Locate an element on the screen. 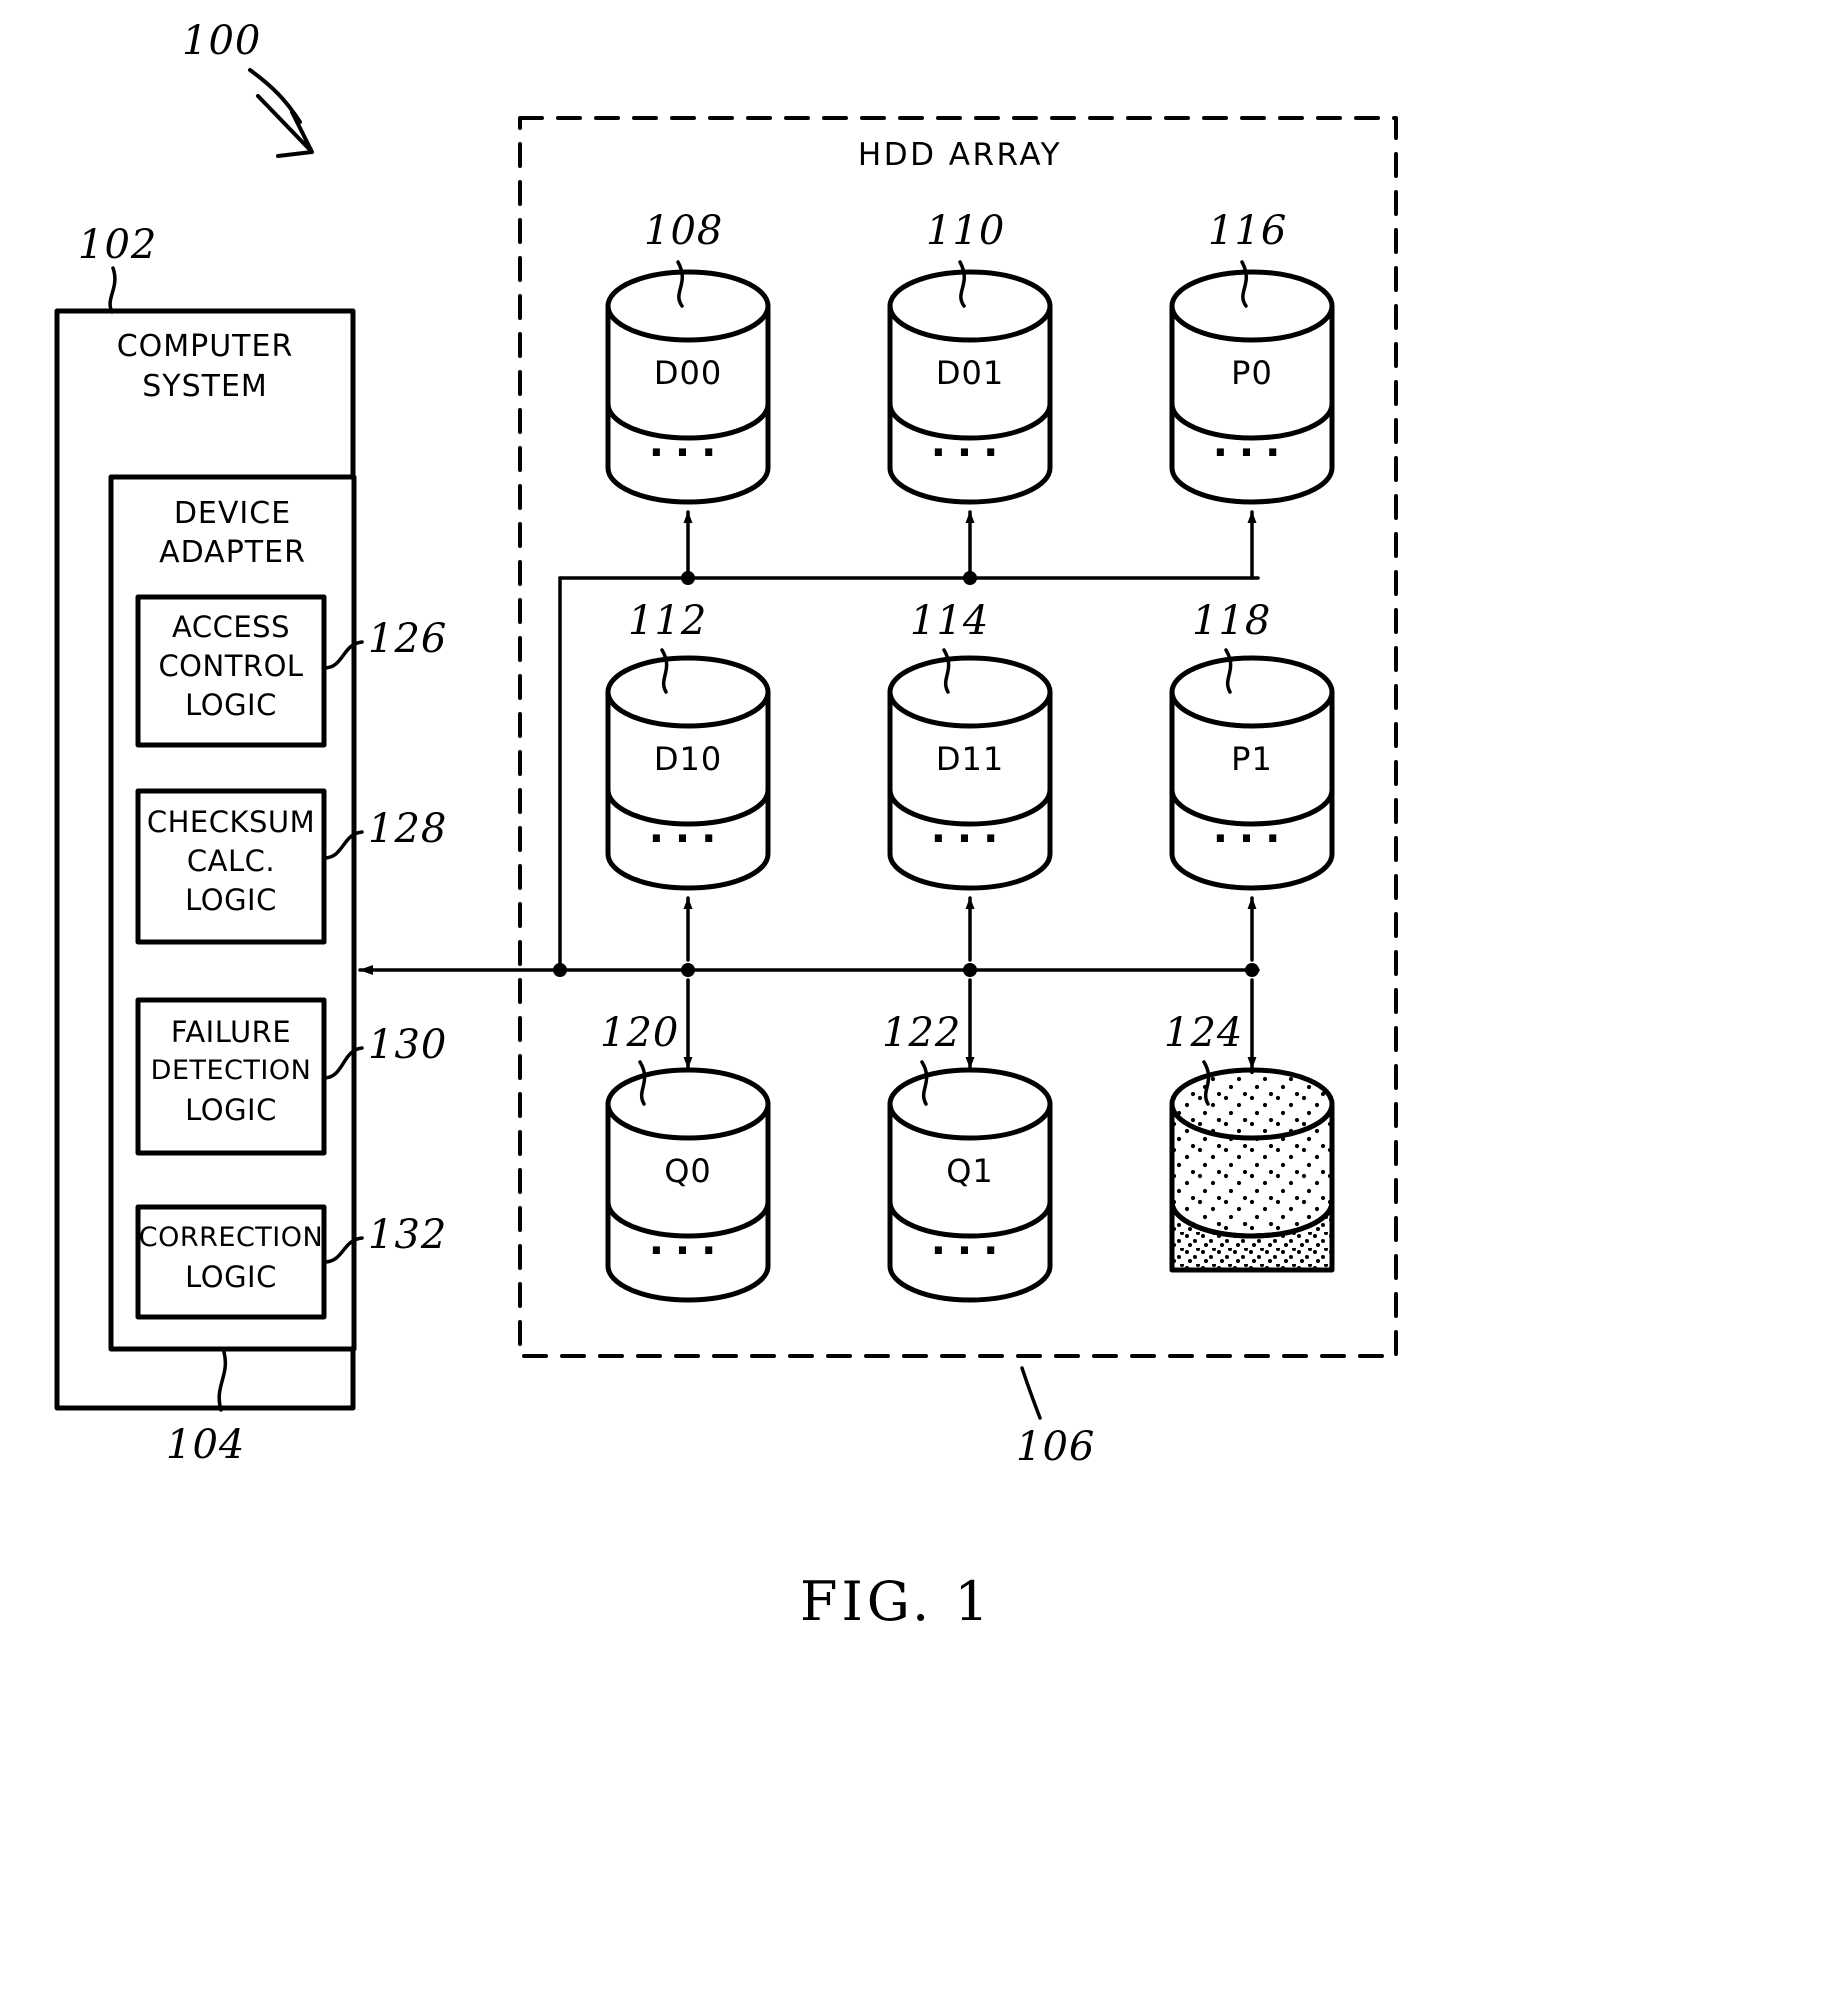 The height and width of the screenshot is (2015, 1832). access-control-logic-line2: CONTROL is located at coordinates (231, 666).